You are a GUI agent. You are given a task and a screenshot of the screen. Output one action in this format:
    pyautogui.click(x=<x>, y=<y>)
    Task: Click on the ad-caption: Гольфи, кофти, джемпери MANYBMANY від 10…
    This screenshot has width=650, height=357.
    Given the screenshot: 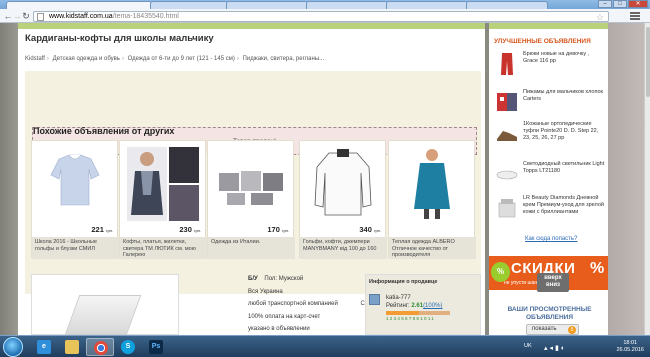 What is the action you would take?
    pyautogui.click(x=343, y=248)
    